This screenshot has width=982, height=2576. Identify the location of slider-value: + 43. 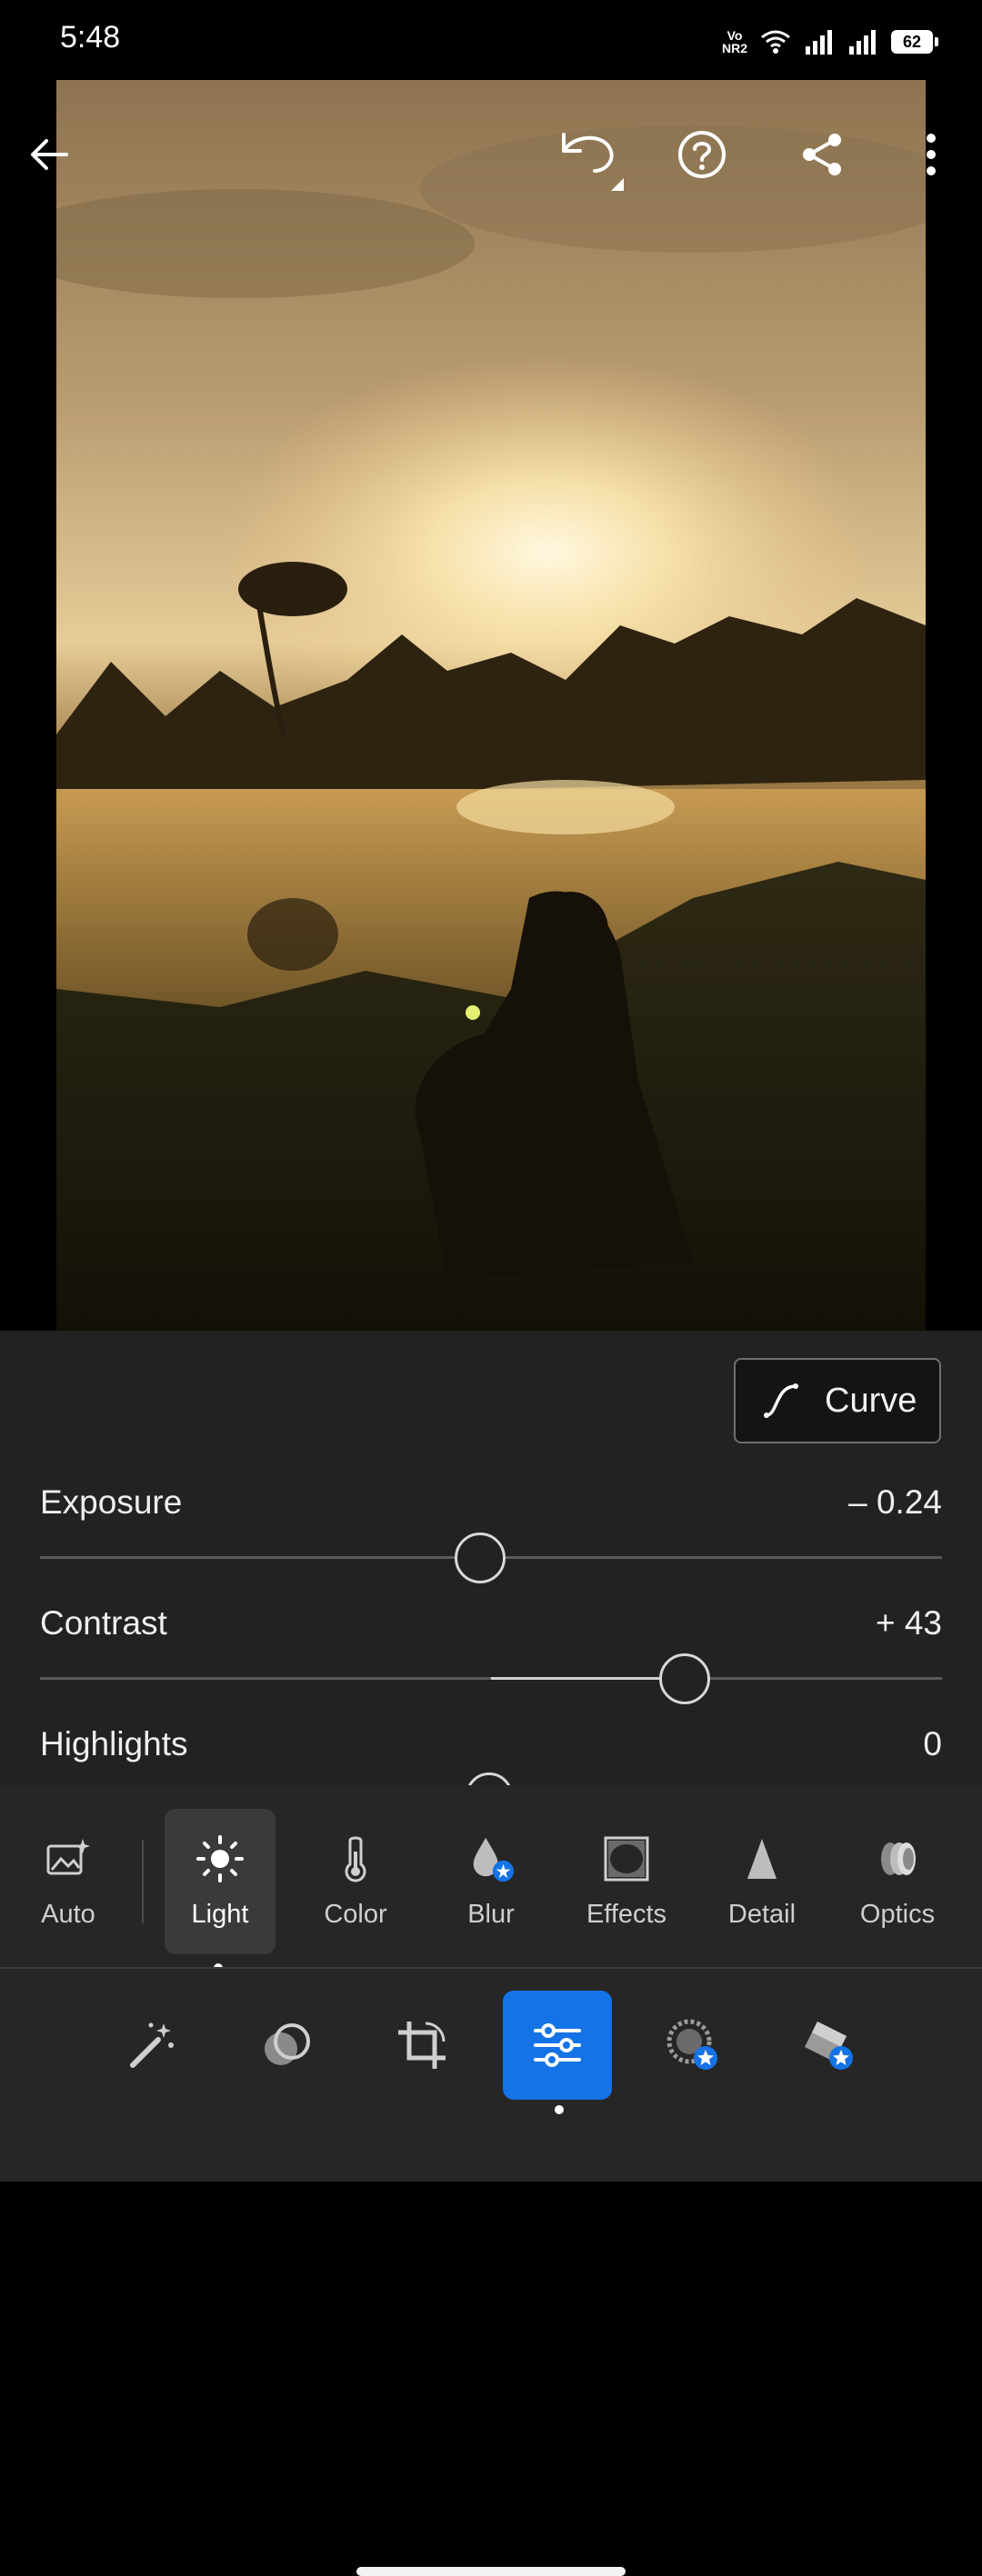
(908, 1623).